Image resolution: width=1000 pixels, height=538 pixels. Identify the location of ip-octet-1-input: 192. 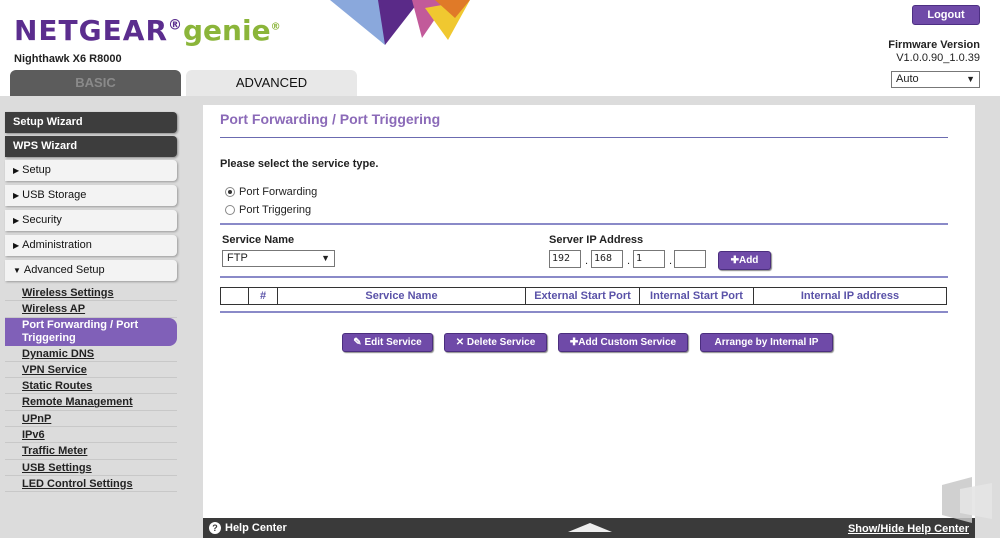
(565, 259).